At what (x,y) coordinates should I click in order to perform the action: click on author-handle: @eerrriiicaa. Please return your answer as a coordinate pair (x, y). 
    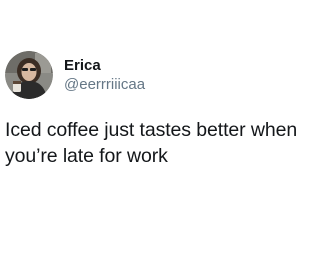
    Looking at the image, I should click on (104, 85).